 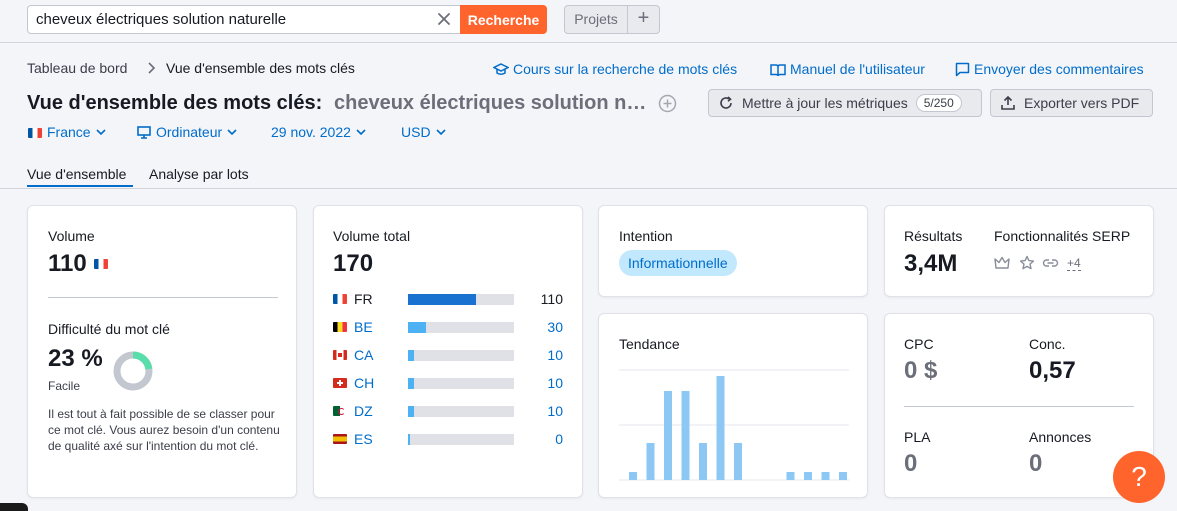 I want to click on breadcrumb-home: Tableau de bord, so click(x=77, y=68).